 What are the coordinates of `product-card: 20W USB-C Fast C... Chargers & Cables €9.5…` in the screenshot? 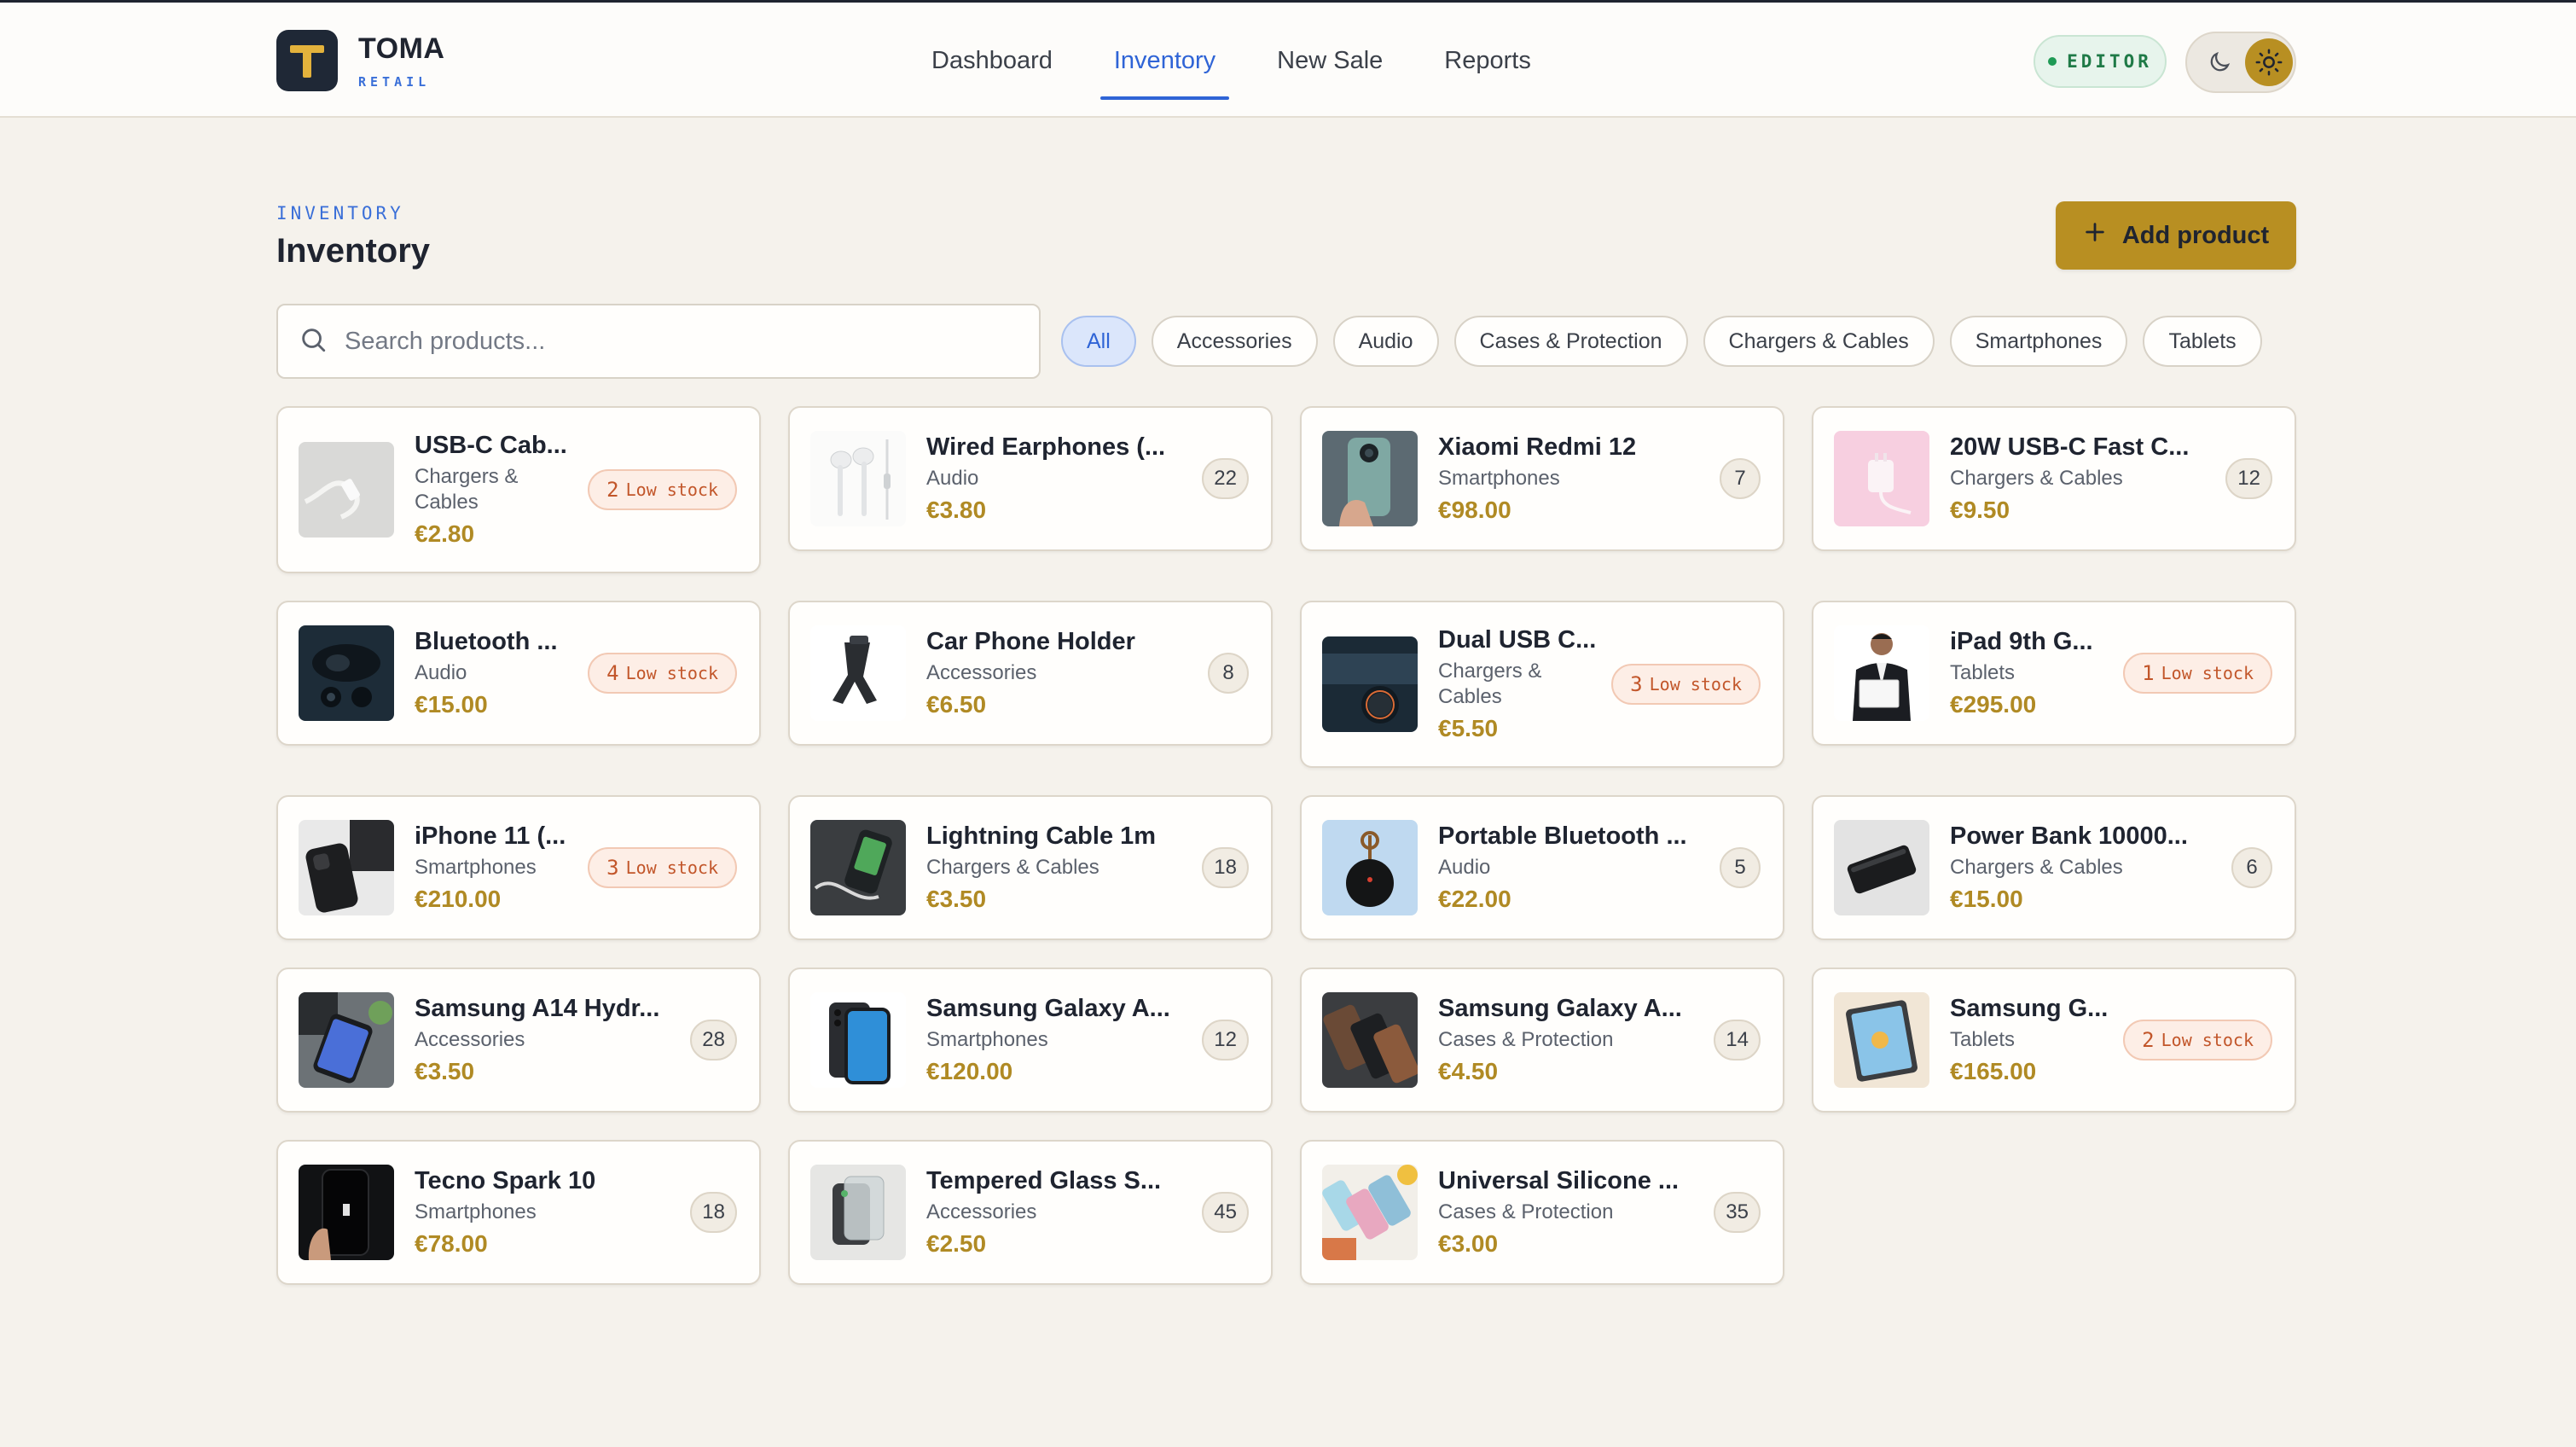 It's located at (2054, 478).